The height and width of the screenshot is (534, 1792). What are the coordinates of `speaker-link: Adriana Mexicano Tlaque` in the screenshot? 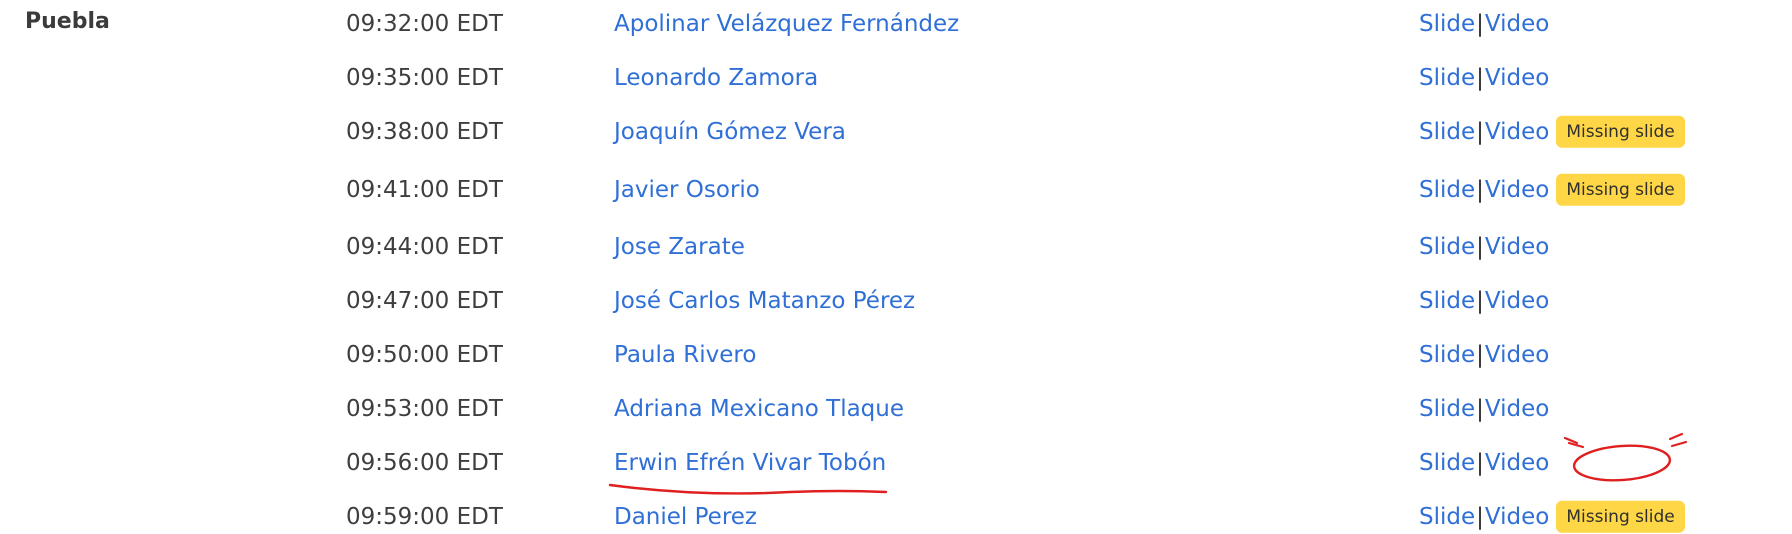 It's located at (759, 409).